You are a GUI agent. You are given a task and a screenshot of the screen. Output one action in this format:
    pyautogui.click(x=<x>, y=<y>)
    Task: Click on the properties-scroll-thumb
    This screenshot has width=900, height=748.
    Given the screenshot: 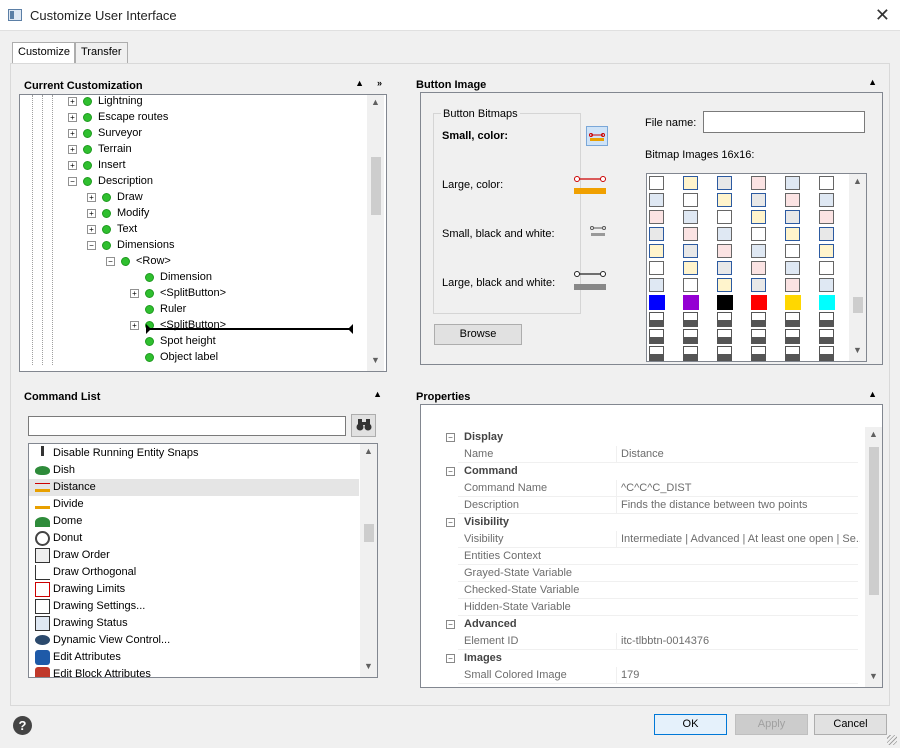 What is the action you would take?
    pyautogui.click(x=874, y=521)
    